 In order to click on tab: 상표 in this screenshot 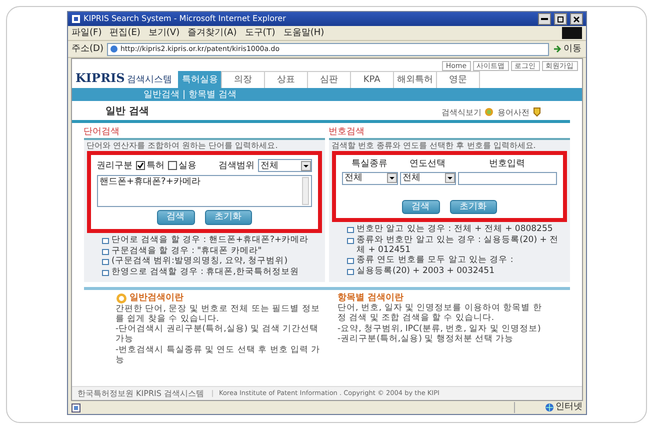, I will do `click(286, 79)`.